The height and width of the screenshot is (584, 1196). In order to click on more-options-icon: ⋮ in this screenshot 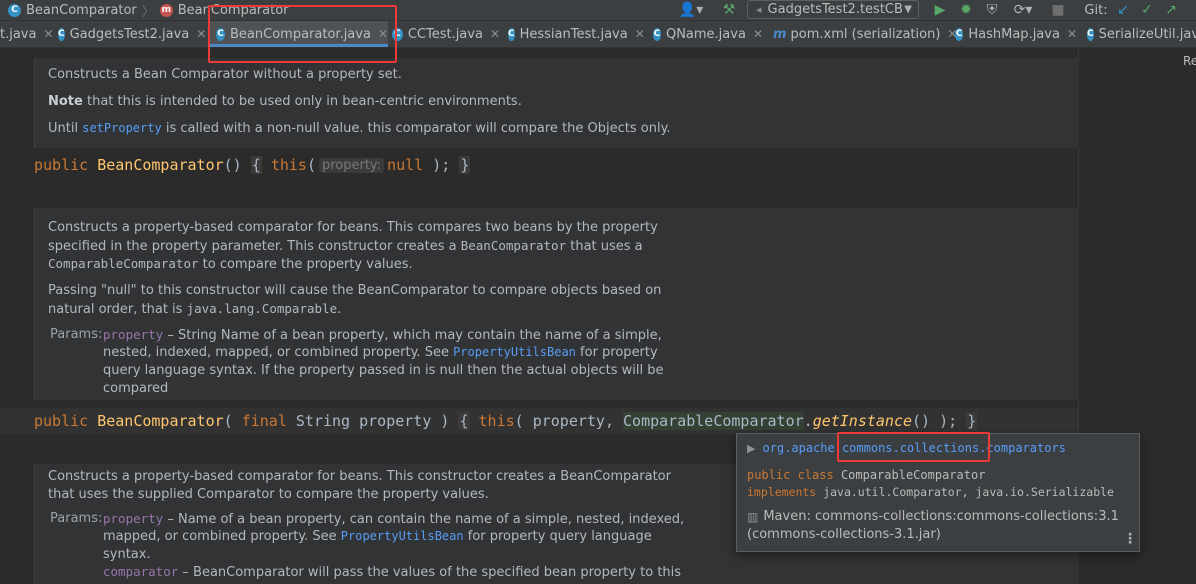, I will do `click(1130, 539)`.